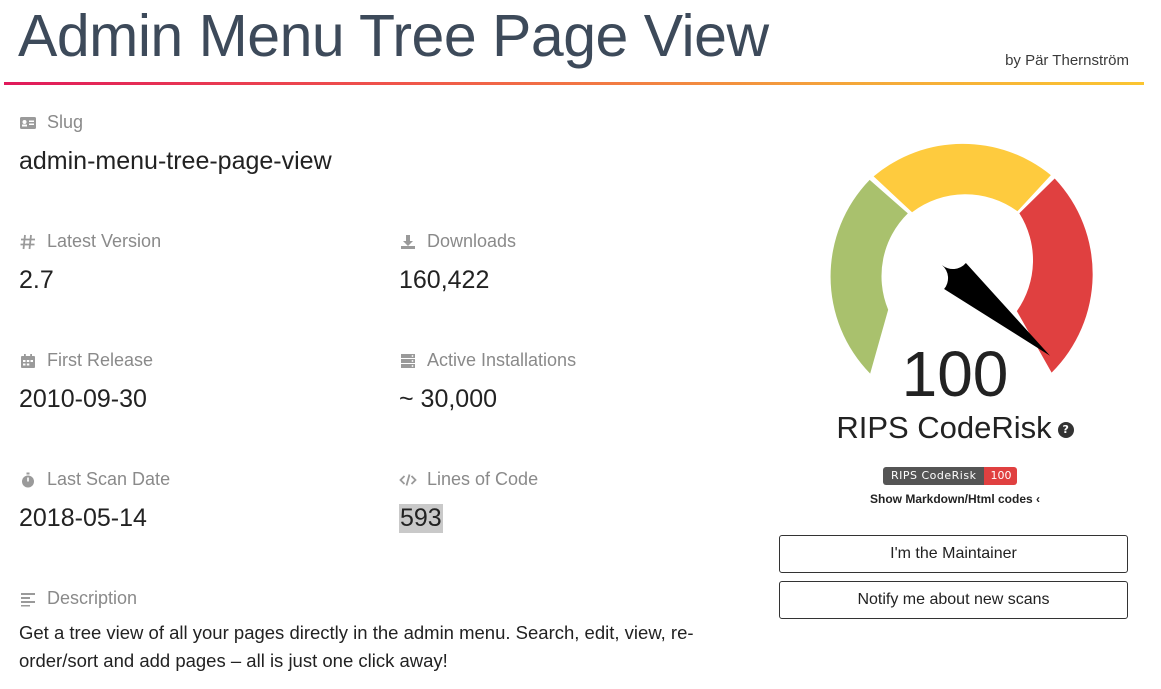  Describe the element at coordinates (1065, 429) in the screenshot. I see `help-icon: ?` at that location.